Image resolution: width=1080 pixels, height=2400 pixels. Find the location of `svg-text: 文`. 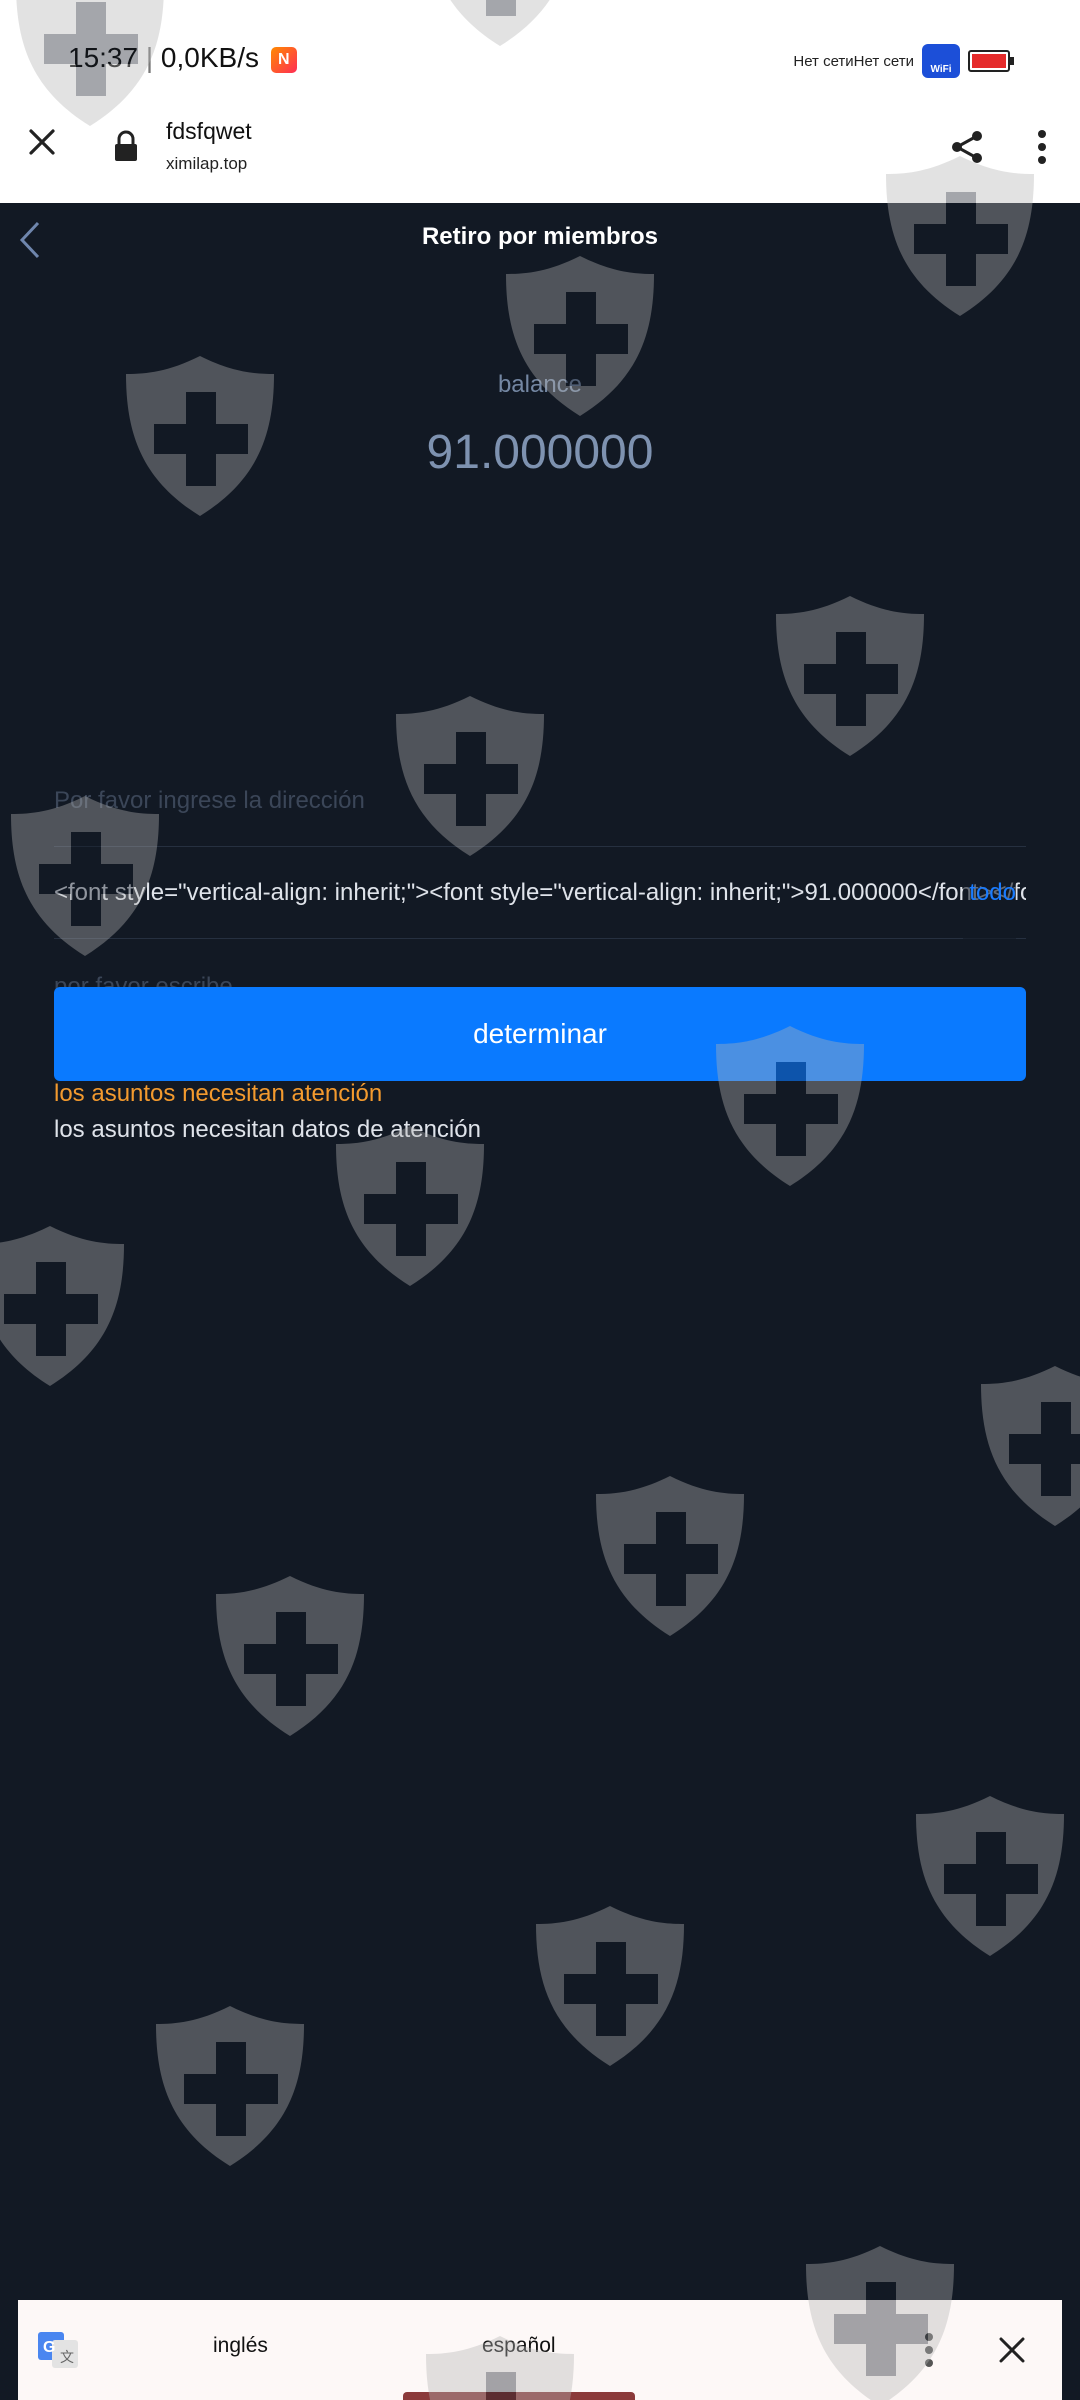

svg-text: 文 is located at coordinates (67, 2357).